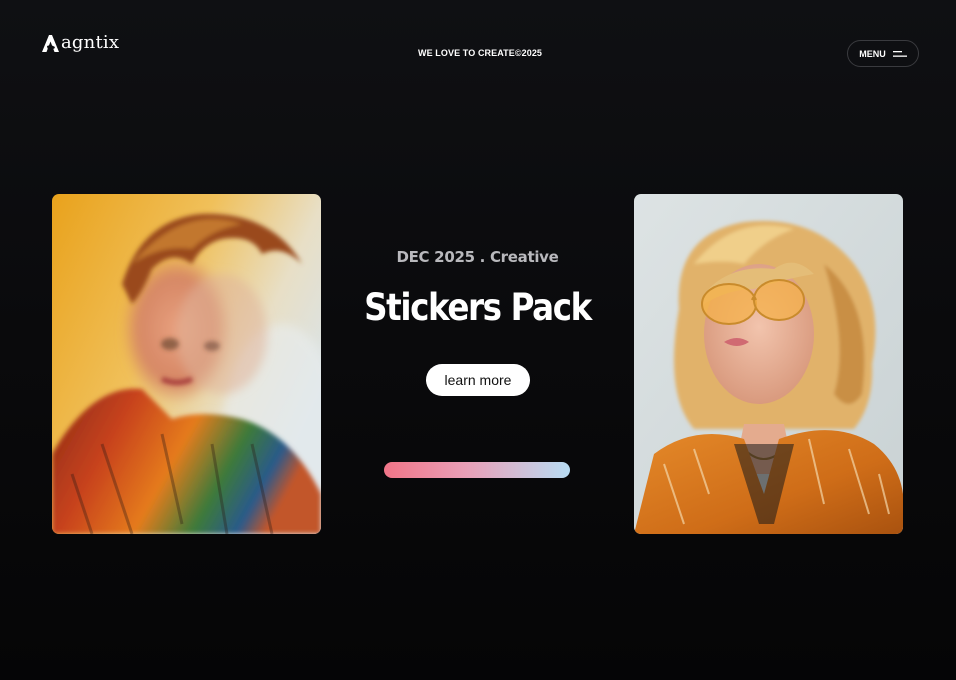 The width and height of the screenshot is (956, 680). I want to click on menu-button: MENU, so click(883, 53).